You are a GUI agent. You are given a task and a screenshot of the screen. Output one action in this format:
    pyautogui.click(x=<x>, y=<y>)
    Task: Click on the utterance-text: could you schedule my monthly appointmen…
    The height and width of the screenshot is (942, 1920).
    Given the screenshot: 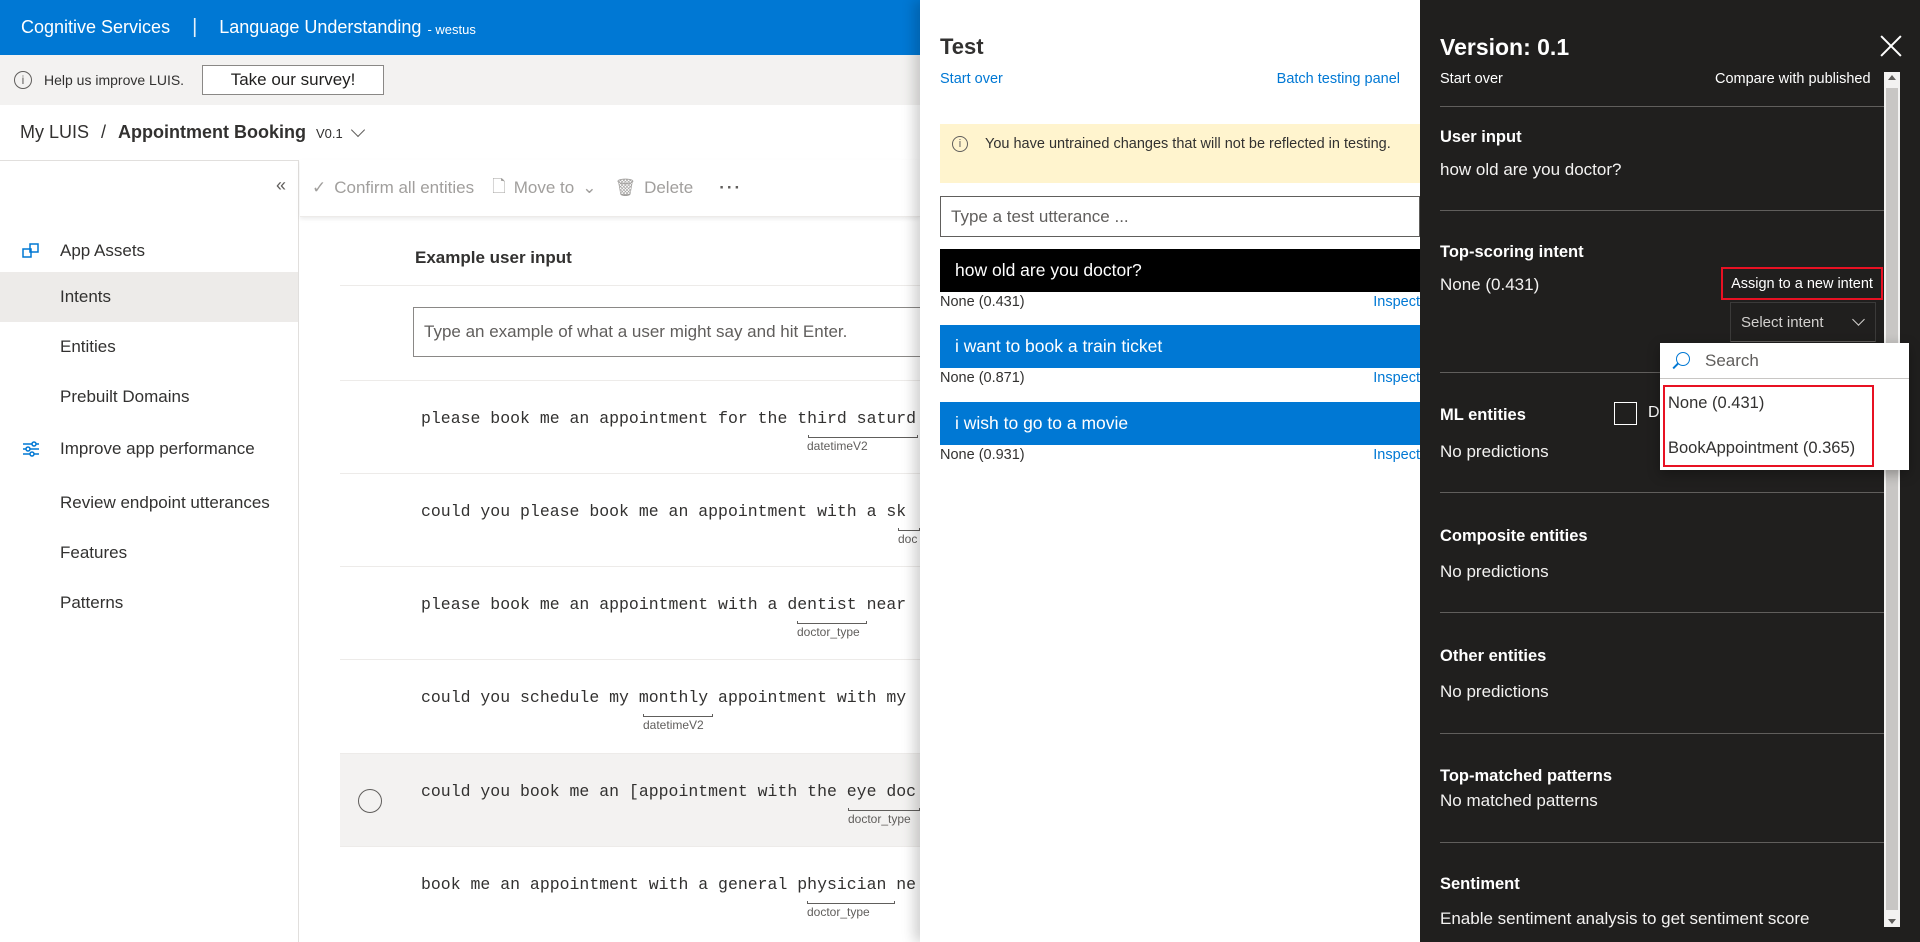 What is the action you would take?
    pyautogui.click(x=663, y=697)
    